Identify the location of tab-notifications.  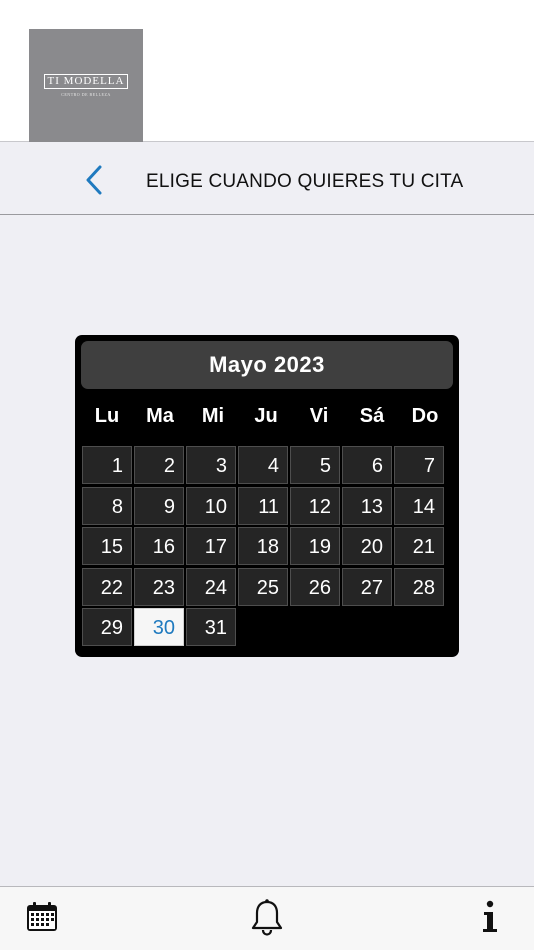
(267, 917).